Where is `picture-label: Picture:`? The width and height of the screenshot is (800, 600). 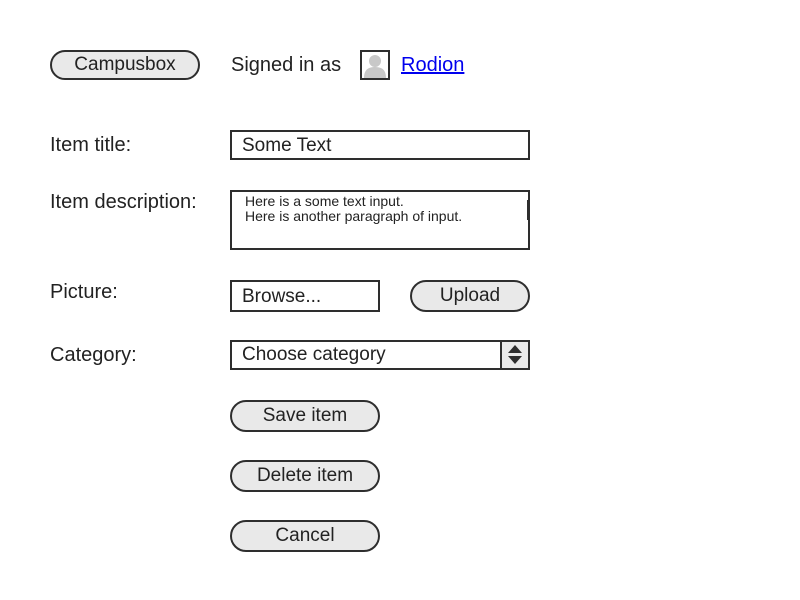 picture-label: Picture: is located at coordinates (84, 292).